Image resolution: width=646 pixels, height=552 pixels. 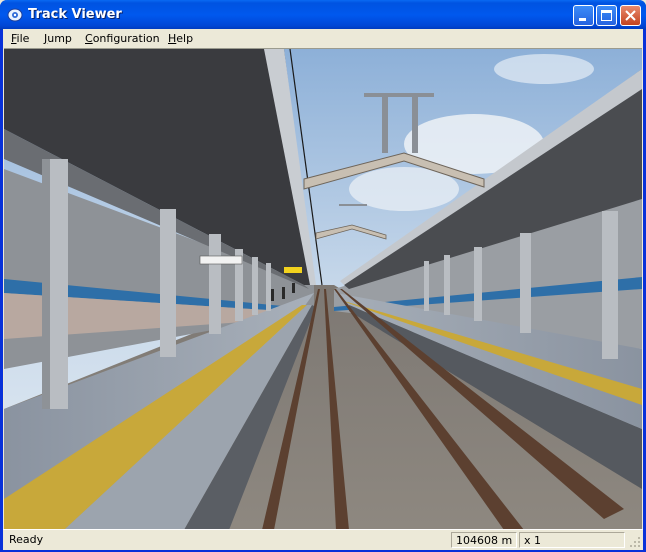 I want to click on maximize-icon, so click(x=606, y=15).